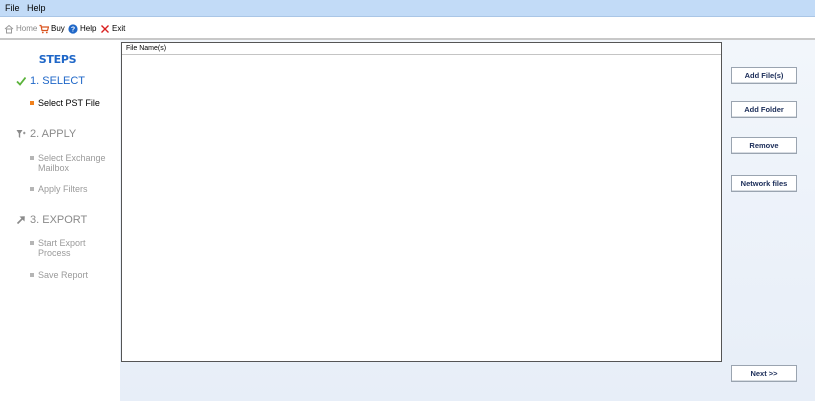 The height and width of the screenshot is (401, 815). I want to click on menu-file: File, so click(12, 8).